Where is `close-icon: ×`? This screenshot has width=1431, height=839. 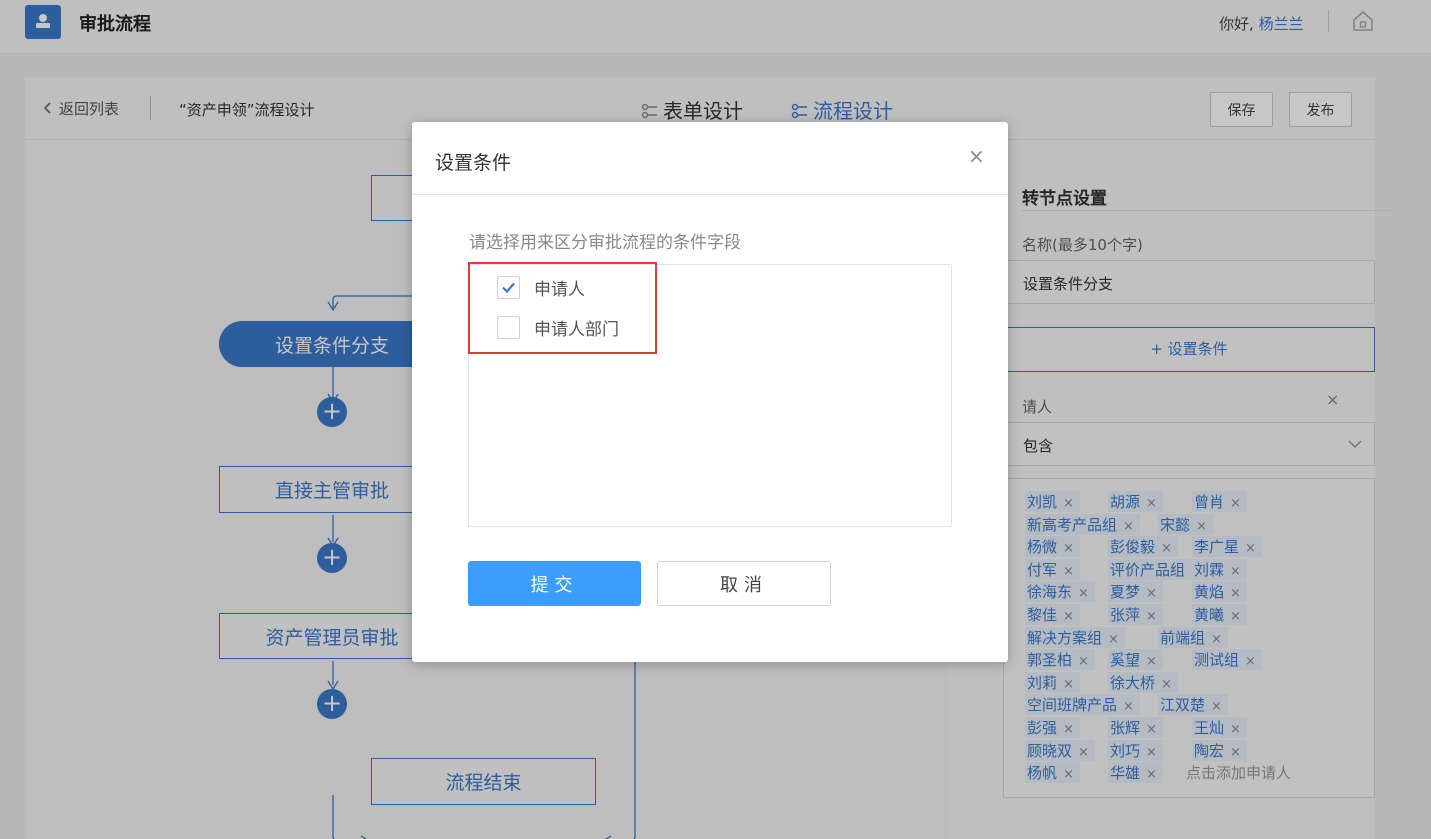
close-icon: × is located at coordinates (976, 156).